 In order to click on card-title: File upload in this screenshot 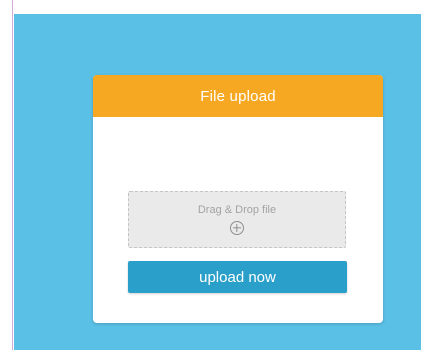, I will do `click(238, 96)`.